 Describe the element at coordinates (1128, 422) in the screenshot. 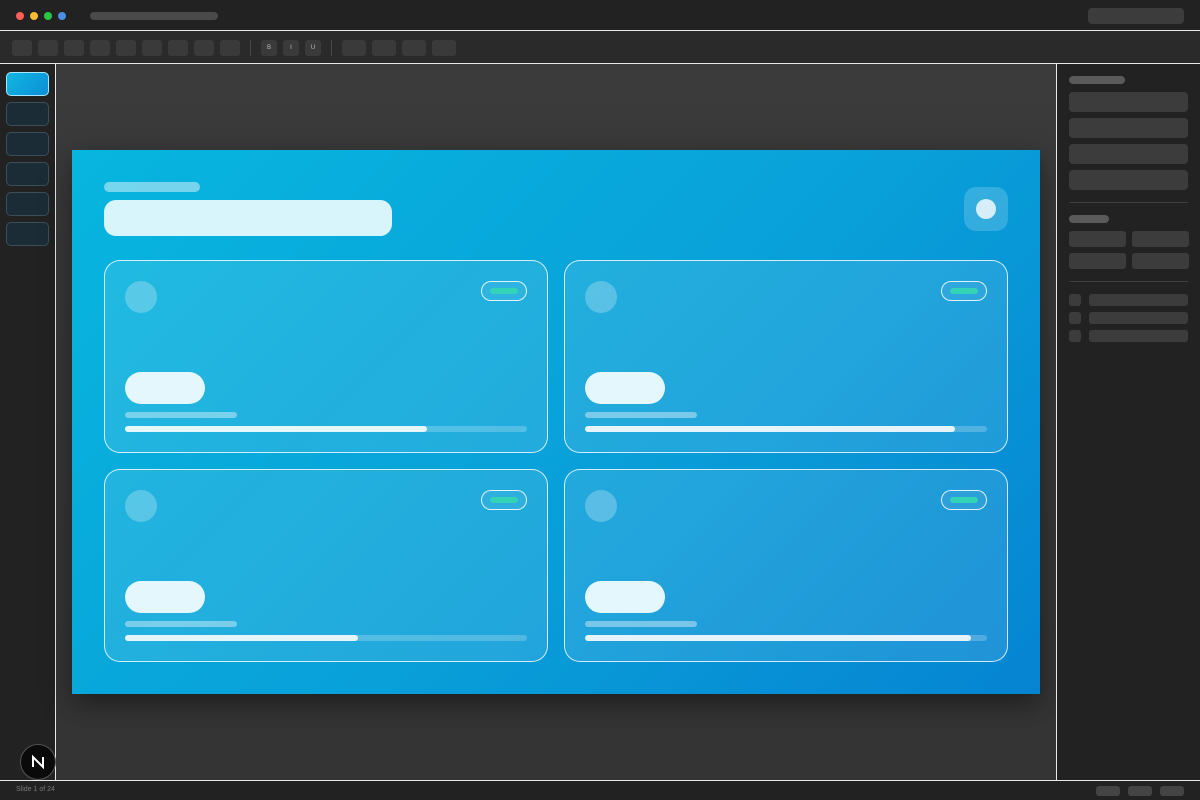

I see `properties-panel` at that location.